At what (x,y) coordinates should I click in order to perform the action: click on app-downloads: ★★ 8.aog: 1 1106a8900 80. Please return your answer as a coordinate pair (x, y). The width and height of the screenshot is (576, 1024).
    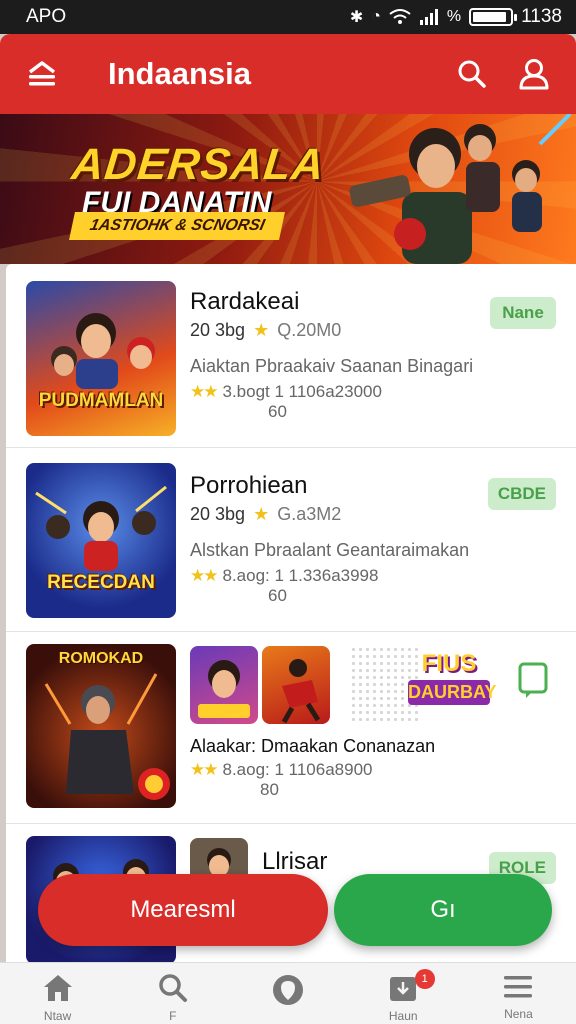
    Looking at the image, I should click on (281, 780).